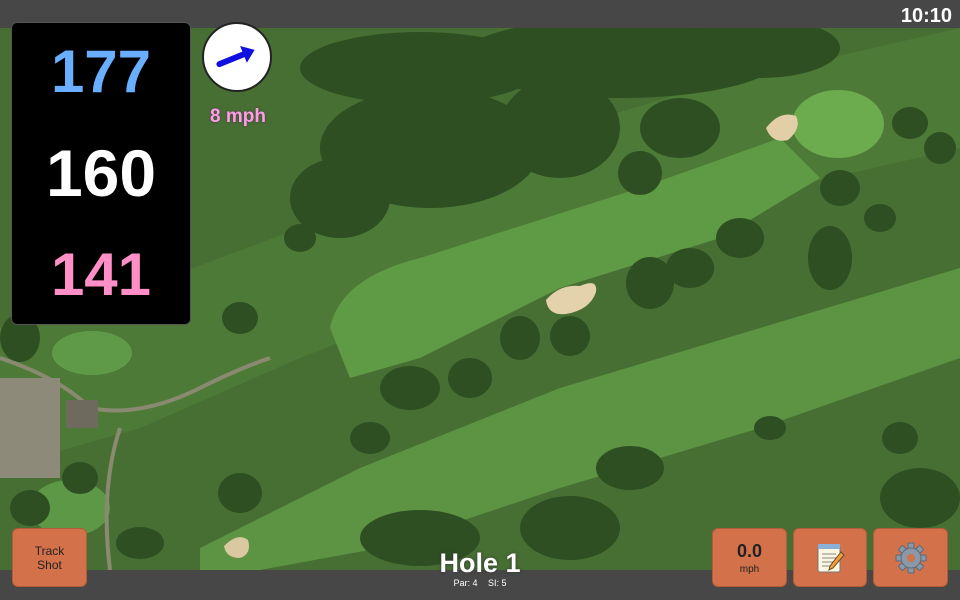 The width and height of the screenshot is (960, 600). Describe the element at coordinates (480, 563) in the screenshot. I see `hole-title: Hole 1` at that location.